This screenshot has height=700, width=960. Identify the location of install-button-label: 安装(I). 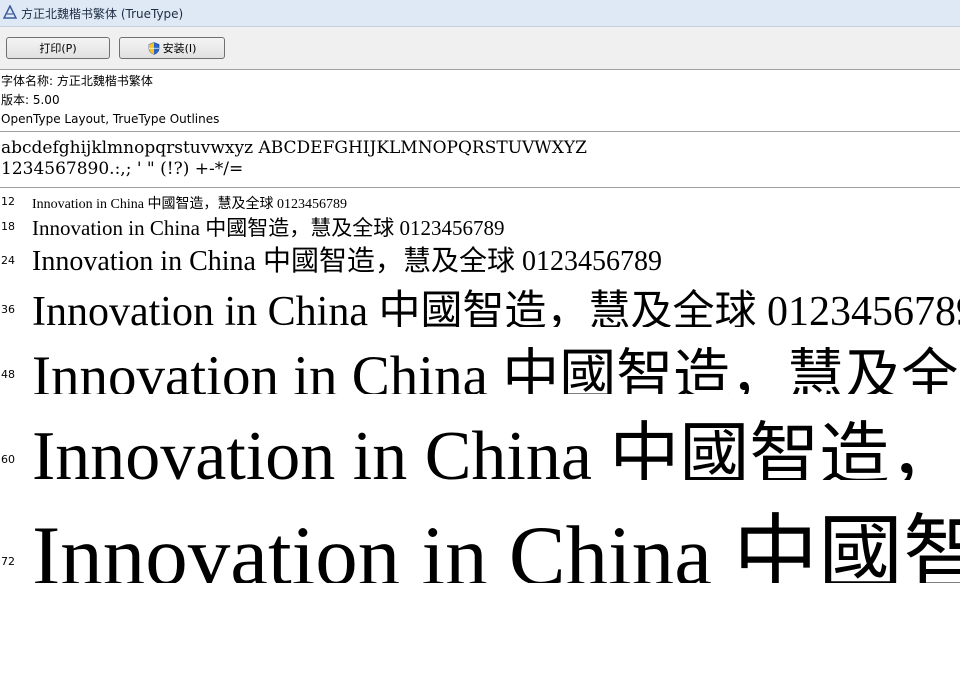
(179, 48).